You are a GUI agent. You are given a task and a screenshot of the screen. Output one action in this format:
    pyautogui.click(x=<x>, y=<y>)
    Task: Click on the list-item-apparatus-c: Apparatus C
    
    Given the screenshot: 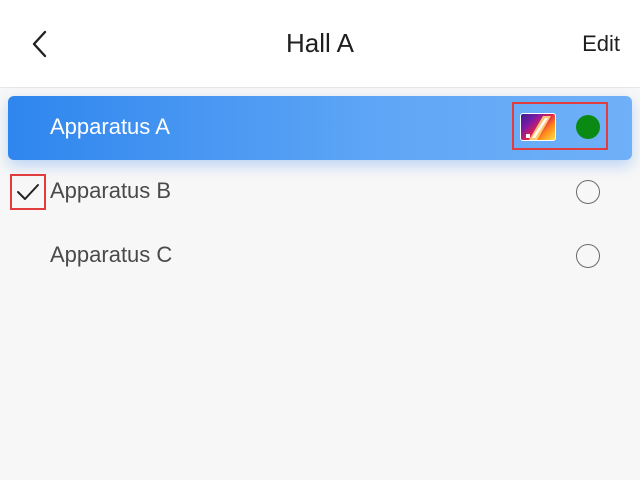 What is the action you would take?
    pyautogui.click(x=320, y=256)
    